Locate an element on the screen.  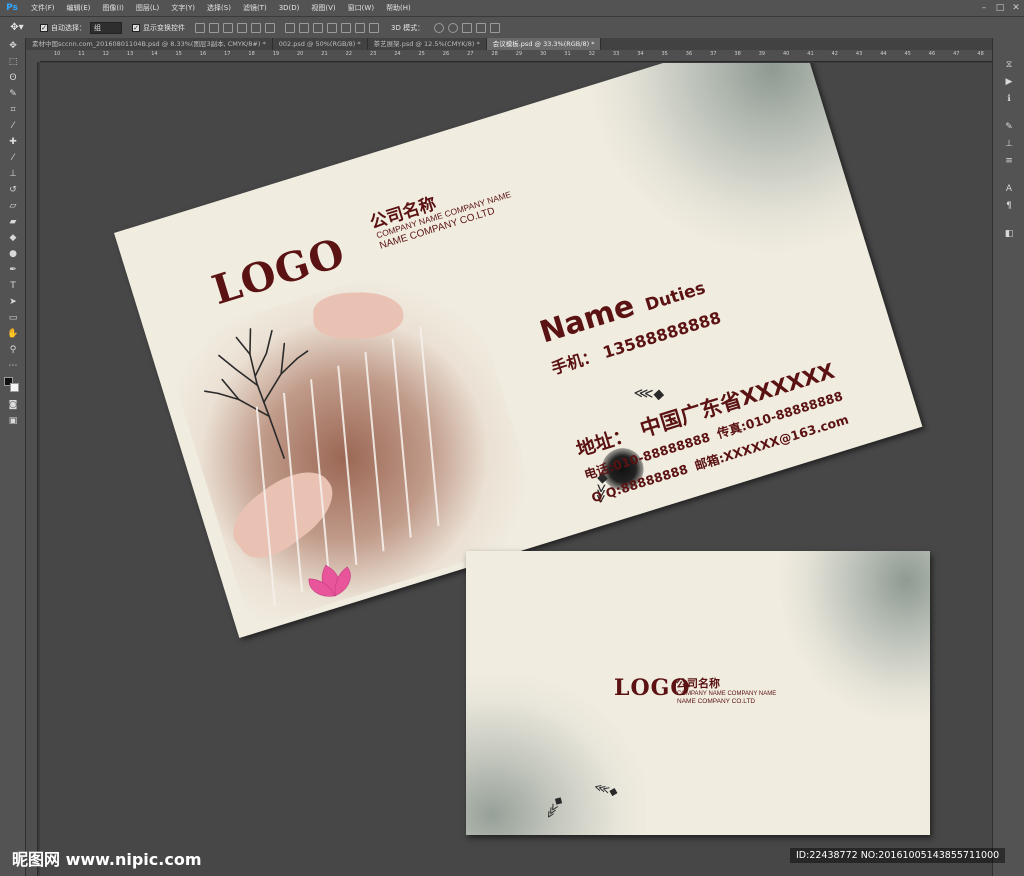
dodge-tool-icon: ● is located at coordinates (13, 254).